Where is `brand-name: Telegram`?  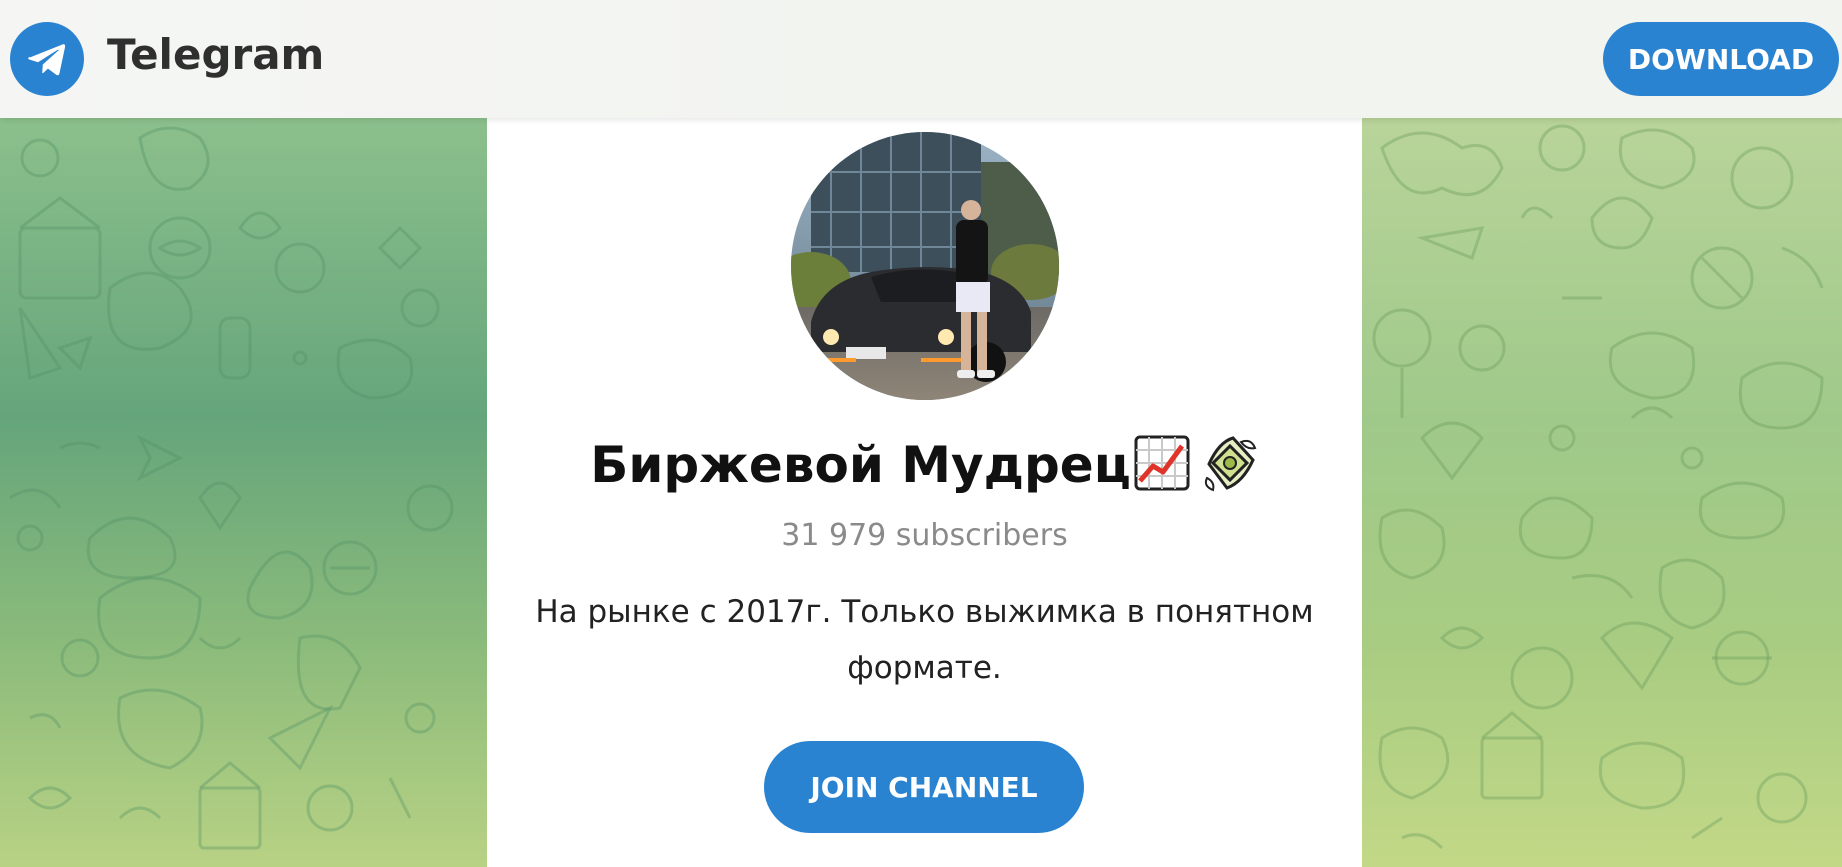
brand-name: Telegram is located at coordinates (215, 54).